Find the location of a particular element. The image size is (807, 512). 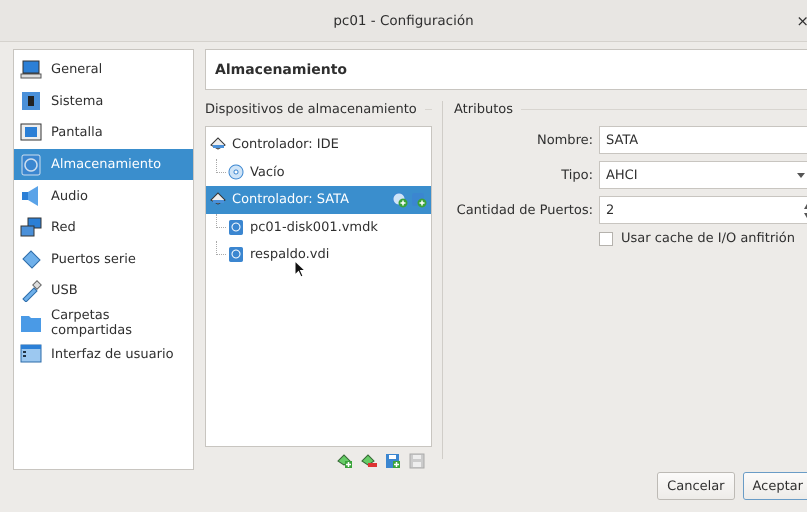

field-label: Tipo: is located at coordinates (577, 175).